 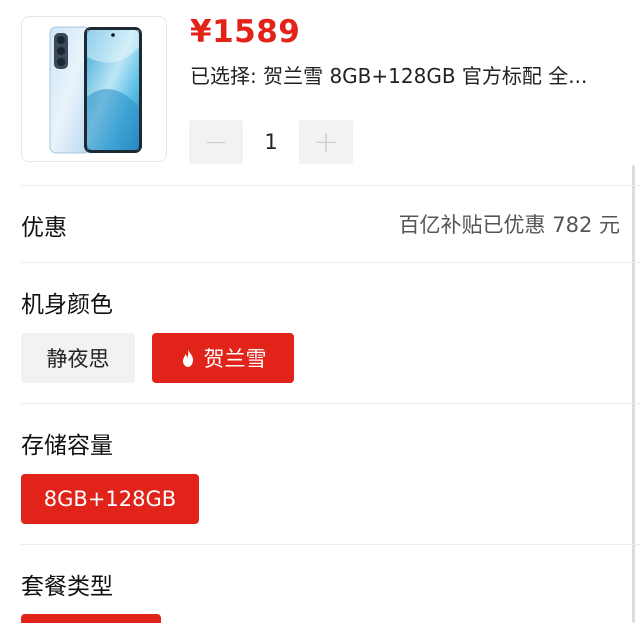 What do you see at coordinates (187, 358) in the screenshot?
I see `flame-icon` at bounding box center [187, 358].